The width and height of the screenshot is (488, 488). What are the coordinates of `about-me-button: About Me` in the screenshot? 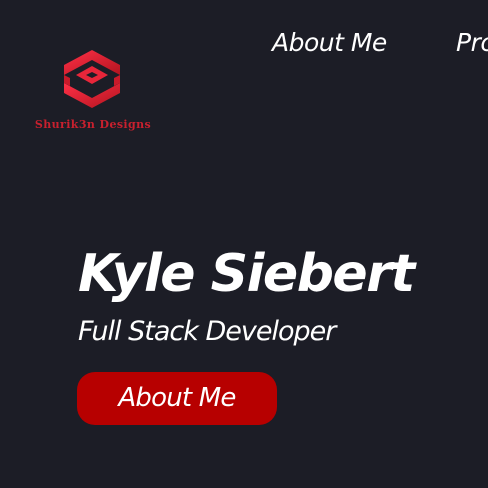 It's located at (177, 398).